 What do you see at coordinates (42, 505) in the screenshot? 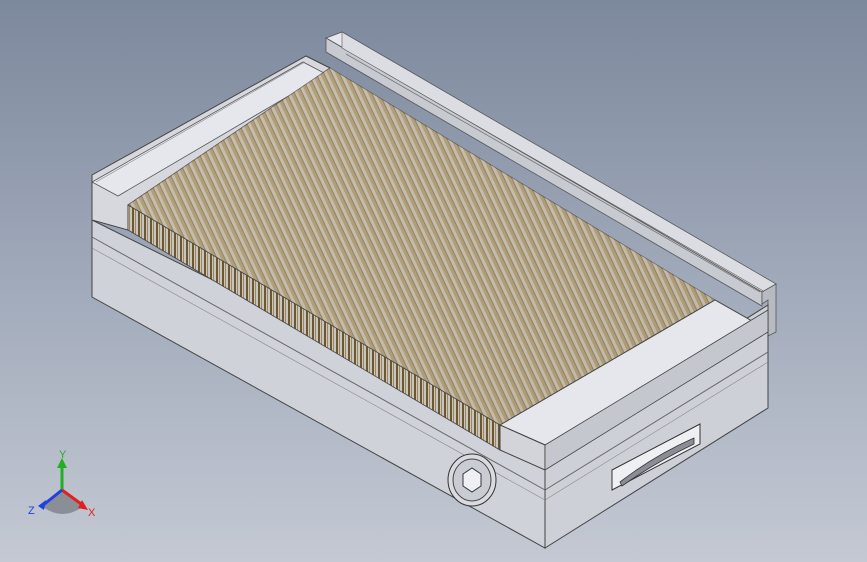
I see `z-axis-arrow` at bounding box center [42, 505].